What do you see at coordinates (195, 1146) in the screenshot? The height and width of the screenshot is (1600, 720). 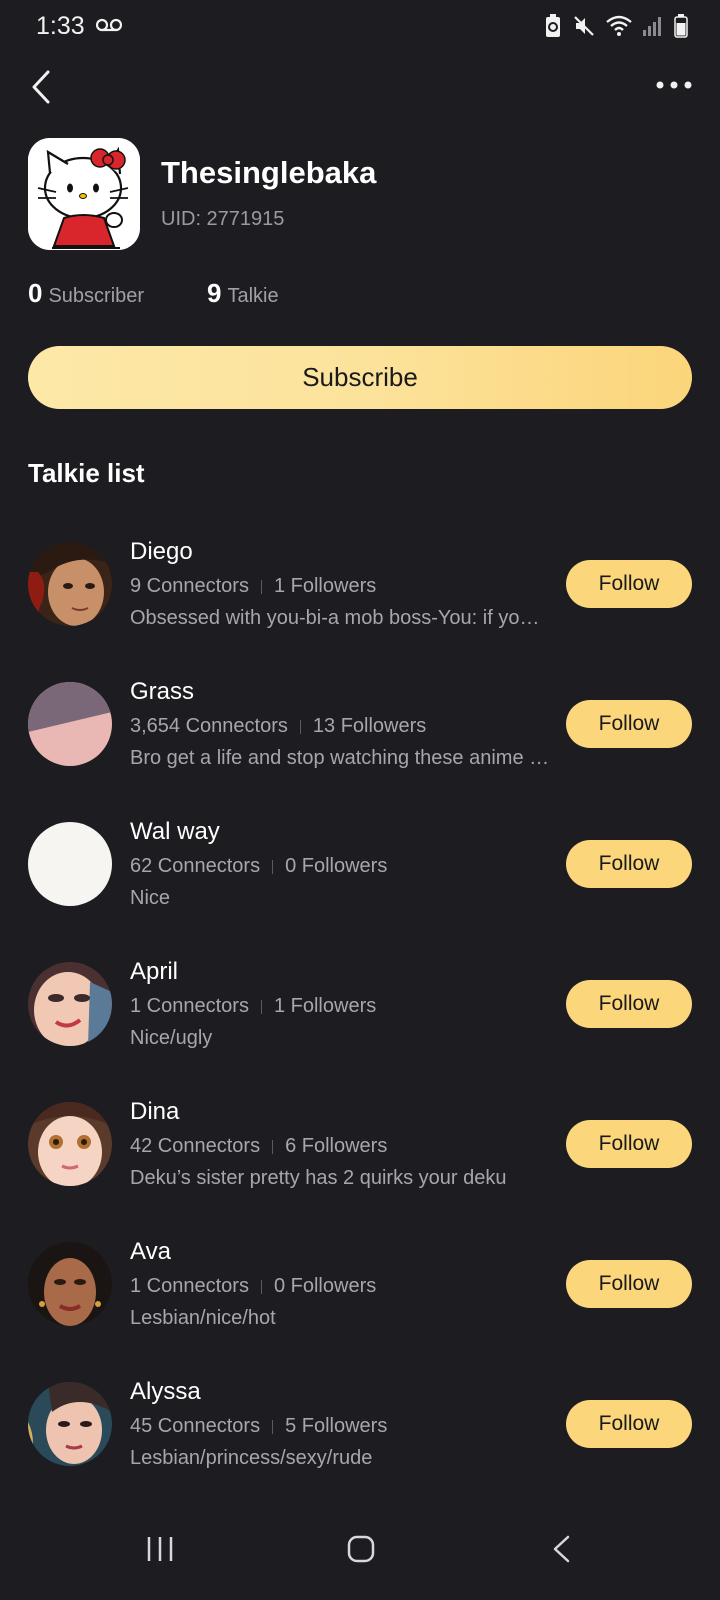 I see `connectors-count: 42 Connectors` at bounding box center [195, 1146].